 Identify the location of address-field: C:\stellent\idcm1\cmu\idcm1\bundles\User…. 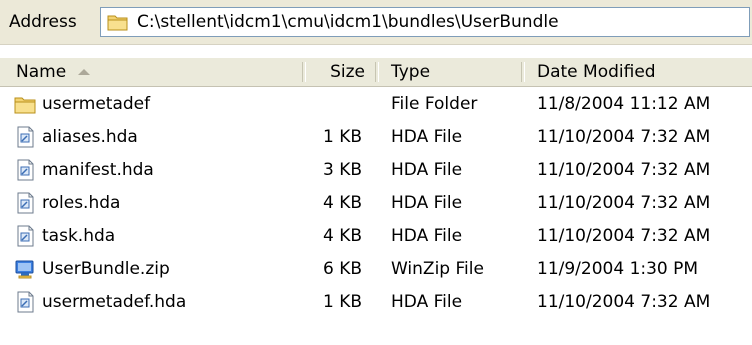
(425, 22).